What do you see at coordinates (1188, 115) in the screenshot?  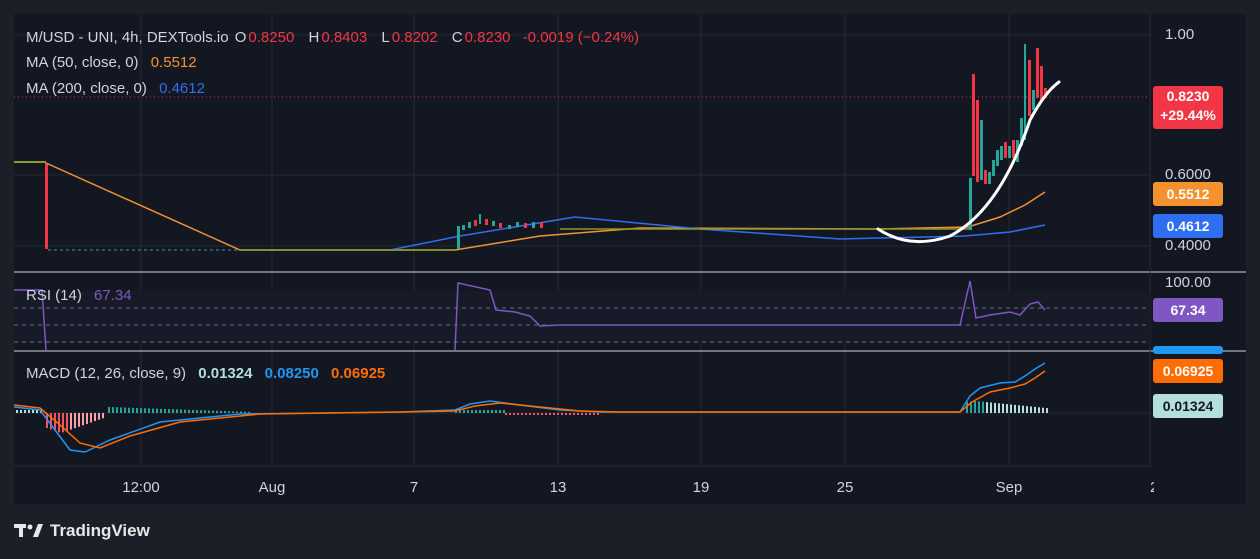 I see `last-price-change: +29.44%` at bounding box center [1188, 115].